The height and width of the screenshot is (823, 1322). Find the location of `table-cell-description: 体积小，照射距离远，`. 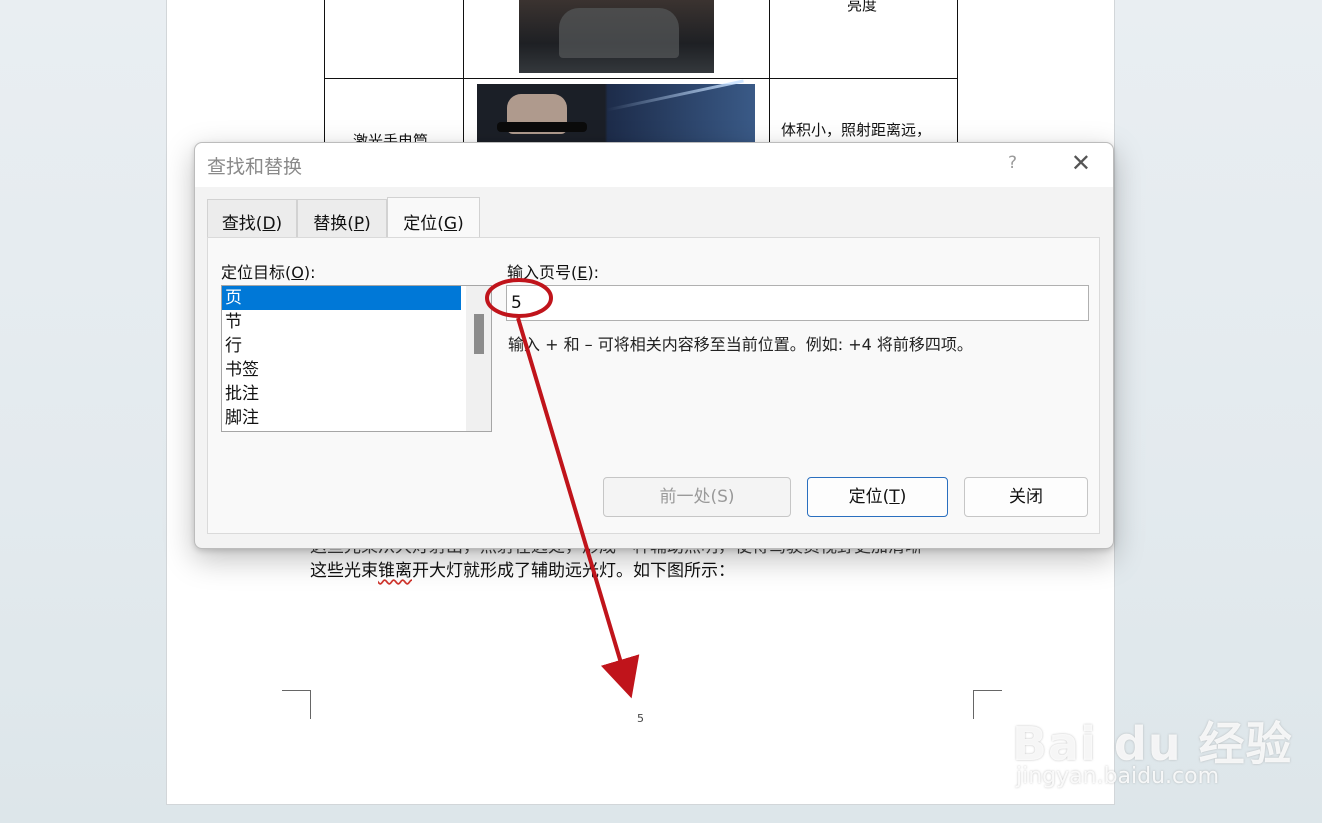

table-cell-description: 体积小，照射距离远， is located at coordinates (856, 130).